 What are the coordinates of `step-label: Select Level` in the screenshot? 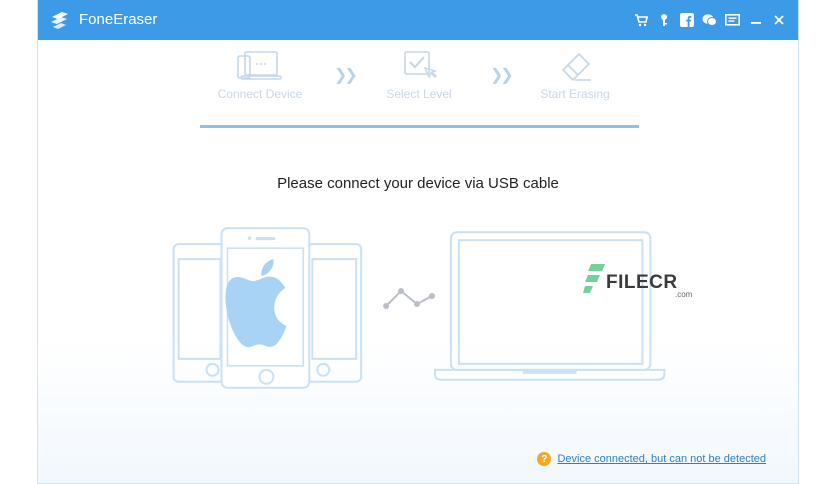 It's located at (419, 94).